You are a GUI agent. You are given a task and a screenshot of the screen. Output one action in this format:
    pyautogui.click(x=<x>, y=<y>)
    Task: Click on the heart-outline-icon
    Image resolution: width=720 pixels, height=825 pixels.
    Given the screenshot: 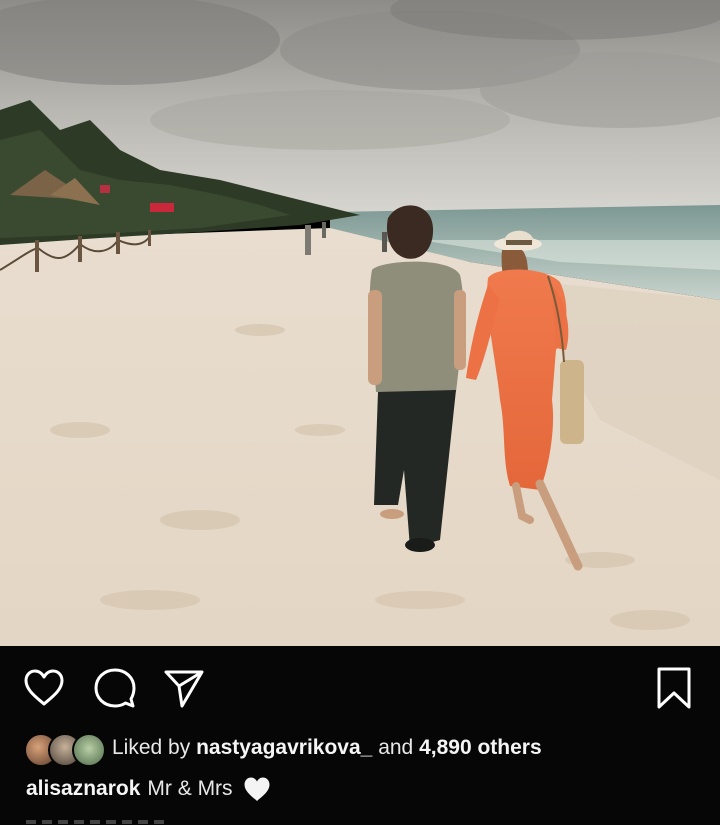 What is the action you would take?
    pyautogui.click(x=44, y=688)
    